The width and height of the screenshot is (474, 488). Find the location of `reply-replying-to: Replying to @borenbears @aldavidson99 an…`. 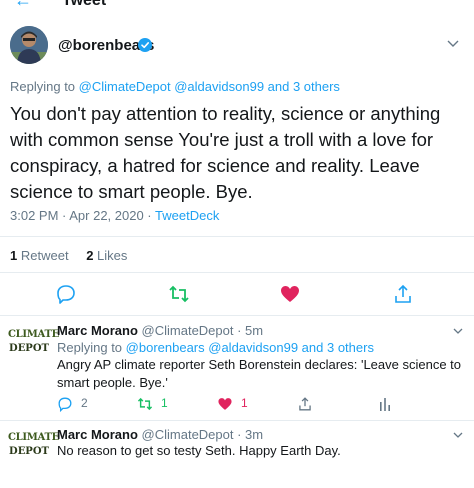

reply-replying-to: Replying to @borenbears @aldavidson99 an… is located at coordinates (215, 347).